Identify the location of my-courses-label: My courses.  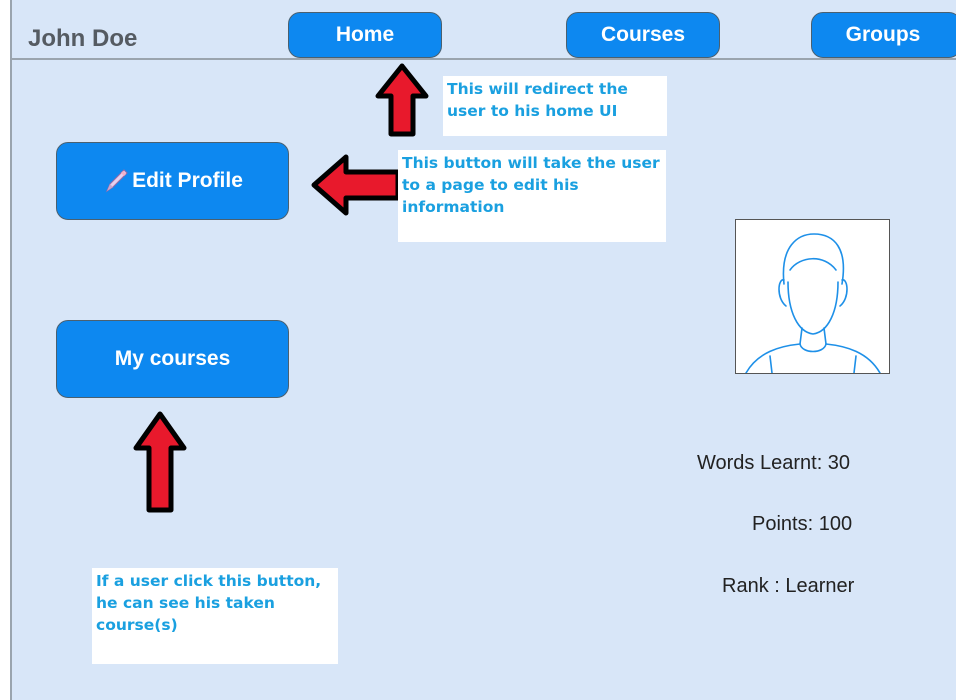
(172, 358).